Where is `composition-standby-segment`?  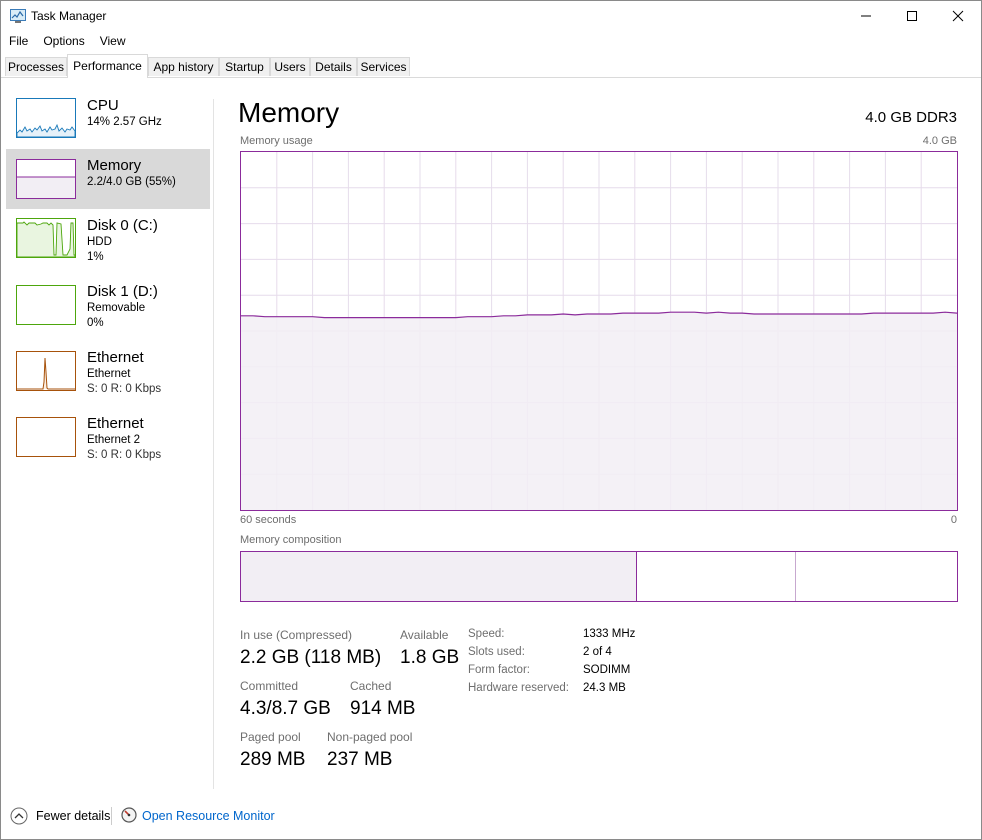
composition-standby-segment is located at coordinates (876, 576).